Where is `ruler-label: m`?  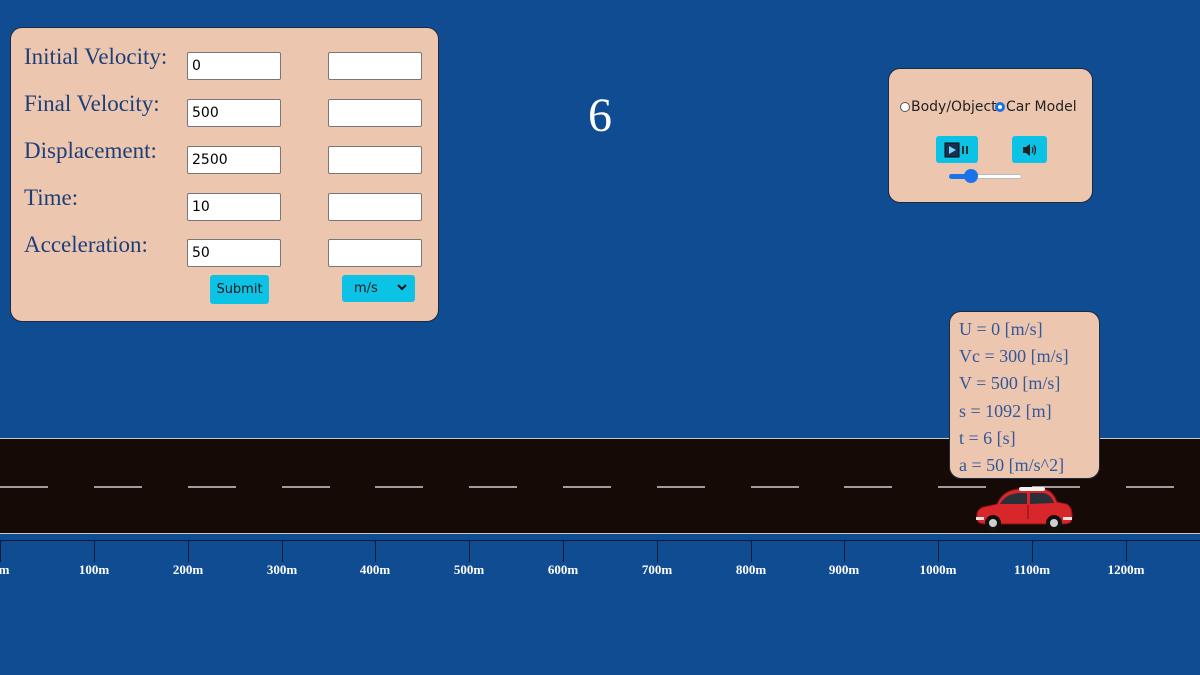 ruler-label: m is located at coordinates (5, 569).